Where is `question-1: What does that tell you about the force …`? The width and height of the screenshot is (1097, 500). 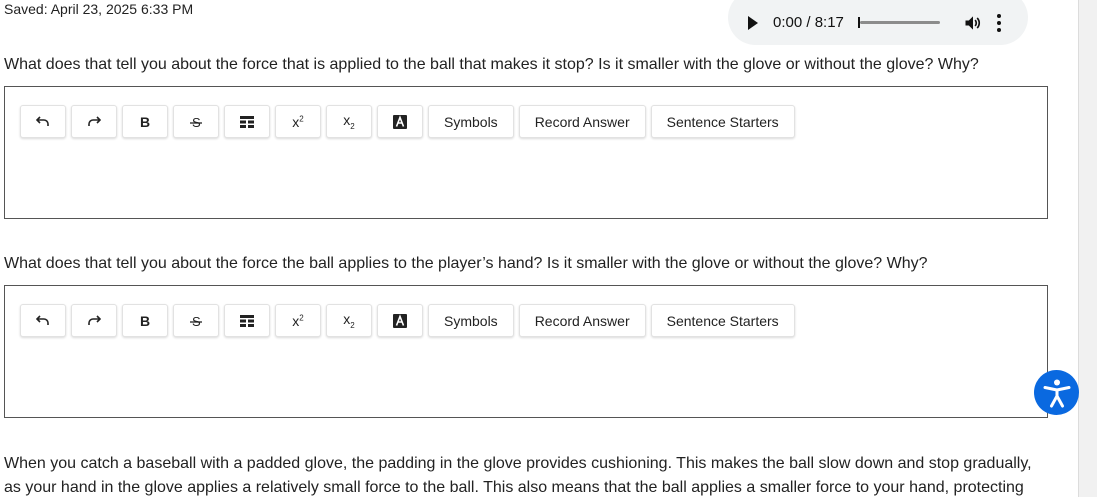 question-1: What does that tell you about the force … is located at coordinates (491, 64).